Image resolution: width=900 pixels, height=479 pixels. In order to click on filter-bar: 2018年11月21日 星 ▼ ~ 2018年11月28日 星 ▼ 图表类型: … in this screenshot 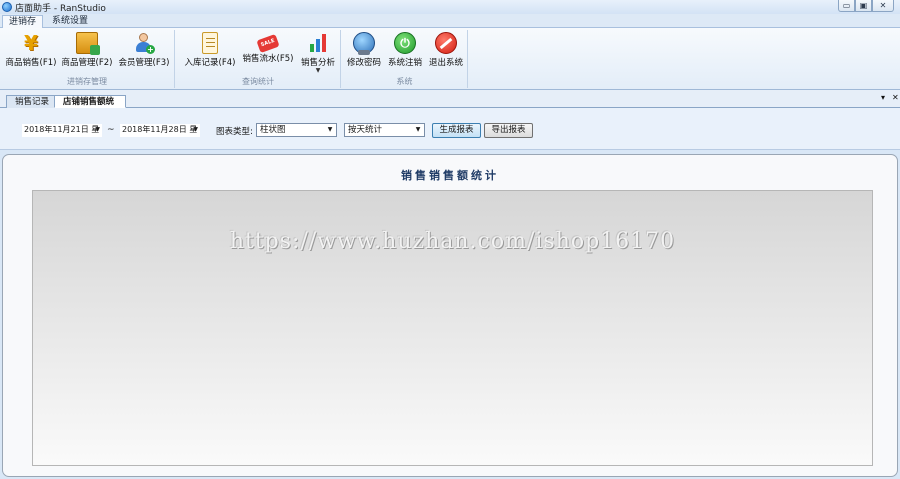, I will do `click(450, 129)`.